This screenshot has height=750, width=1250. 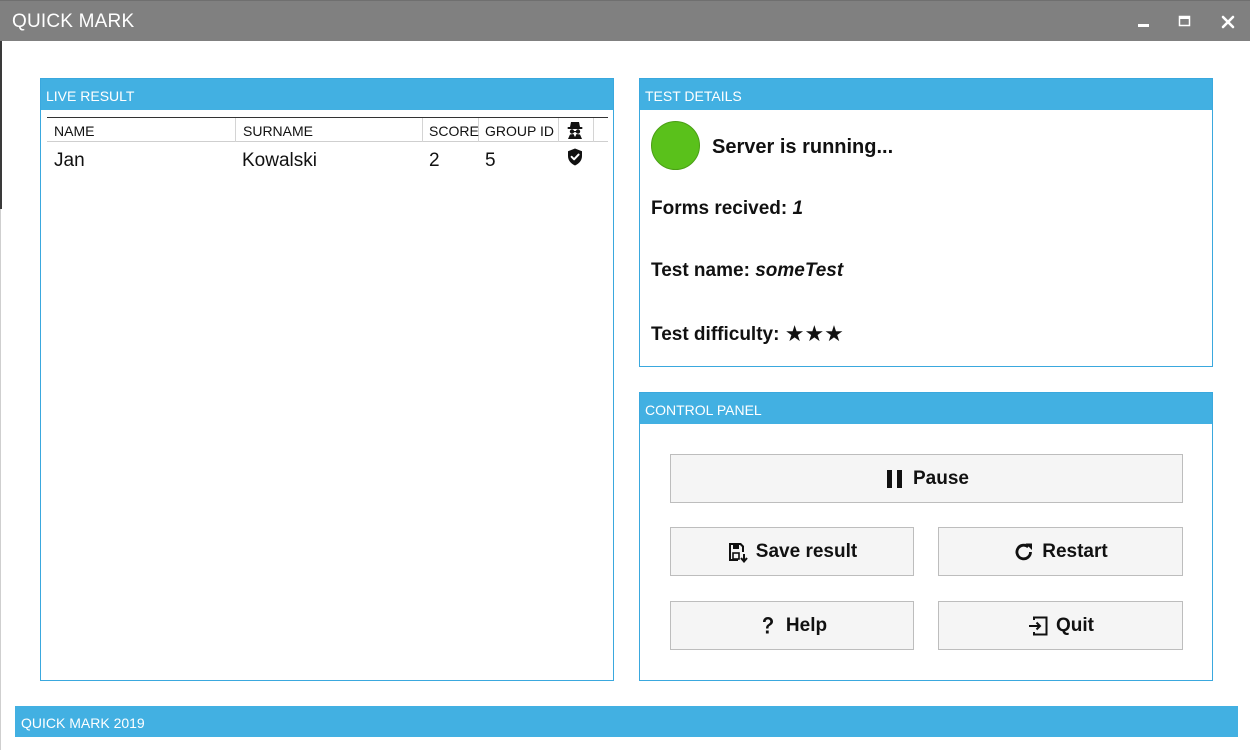 What do you see at coordinates (1185, 22) in the screenshot?
I see `maximize-icon` at bounding box center [1185, 22].